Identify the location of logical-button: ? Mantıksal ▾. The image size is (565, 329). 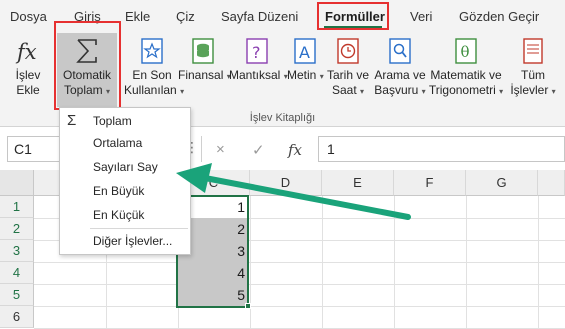
(258, 60).